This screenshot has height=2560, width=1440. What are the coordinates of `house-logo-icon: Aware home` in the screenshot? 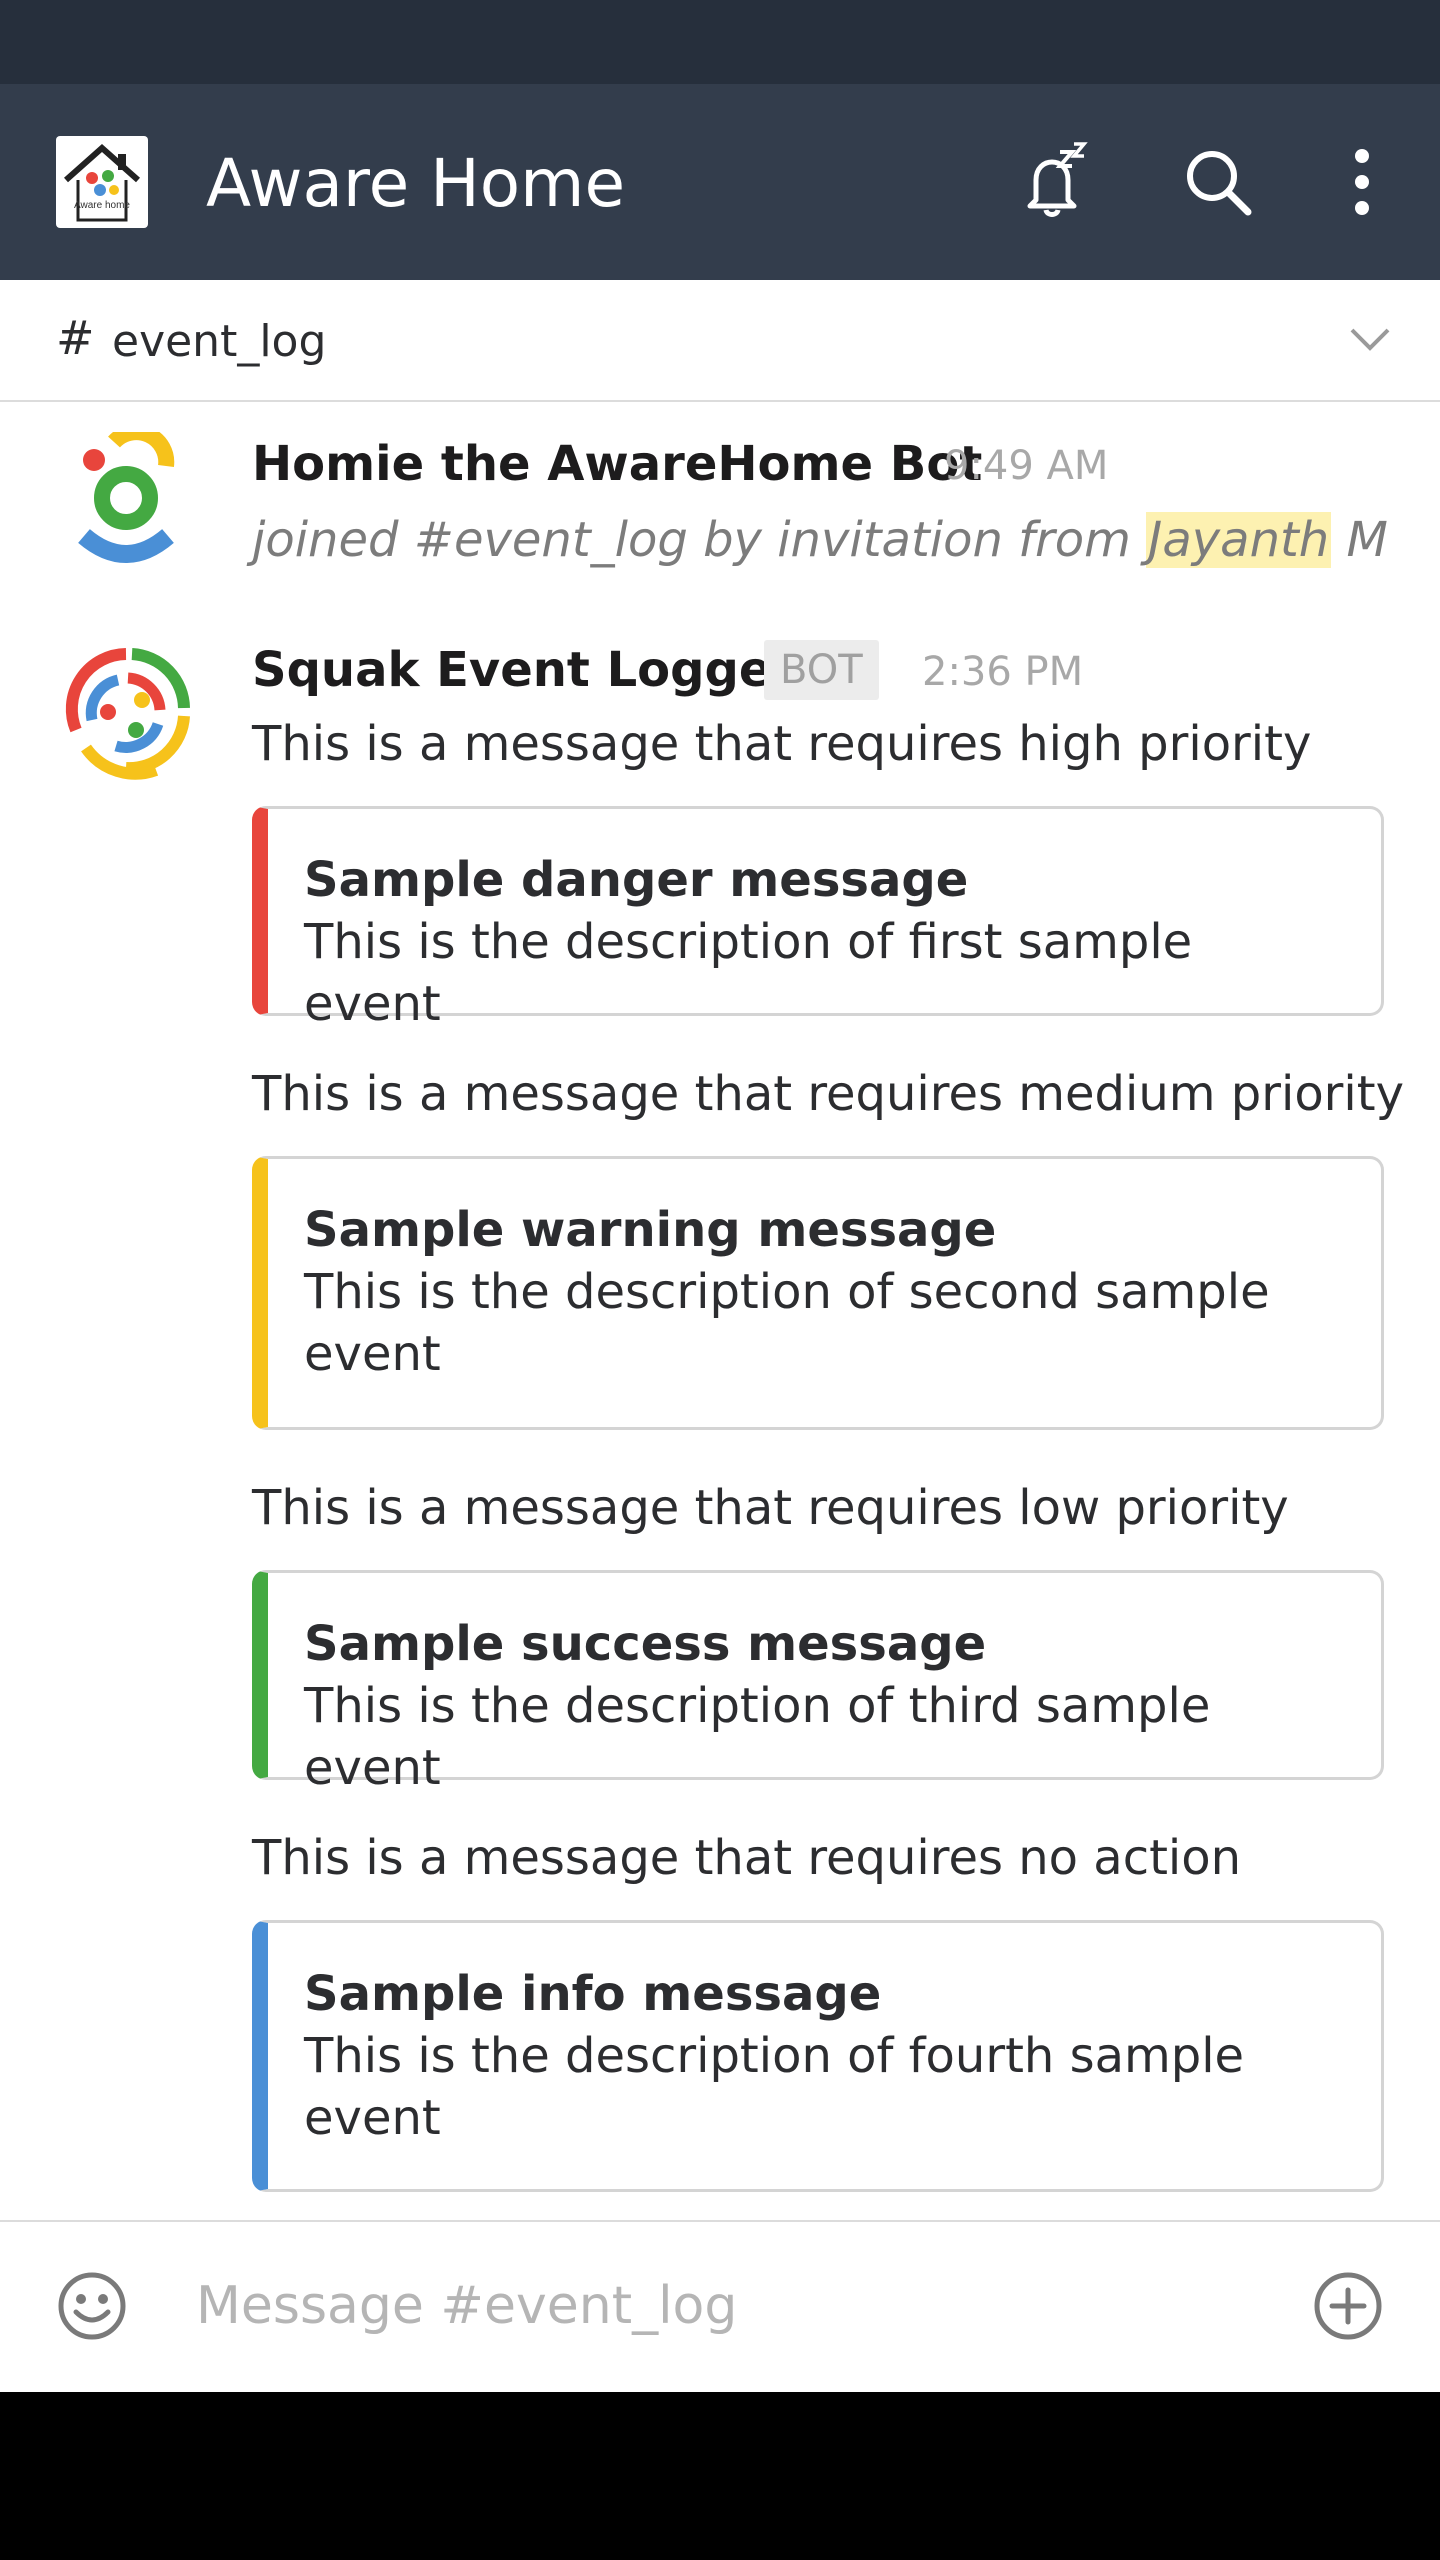 It's located at (102, 182).